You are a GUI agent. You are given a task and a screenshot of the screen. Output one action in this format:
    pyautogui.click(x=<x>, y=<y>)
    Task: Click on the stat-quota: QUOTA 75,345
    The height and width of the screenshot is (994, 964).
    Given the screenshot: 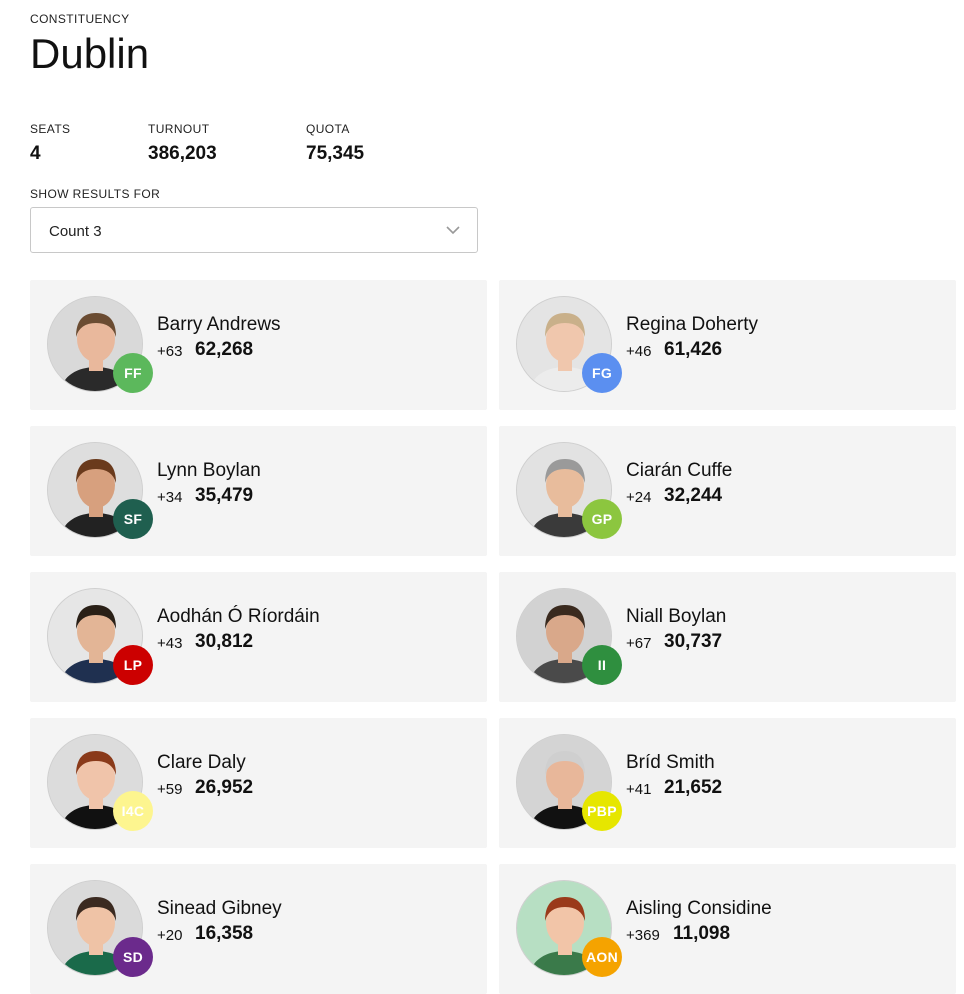 What is the action you would take?
    pyautogui.click(x=335, y=143)
    